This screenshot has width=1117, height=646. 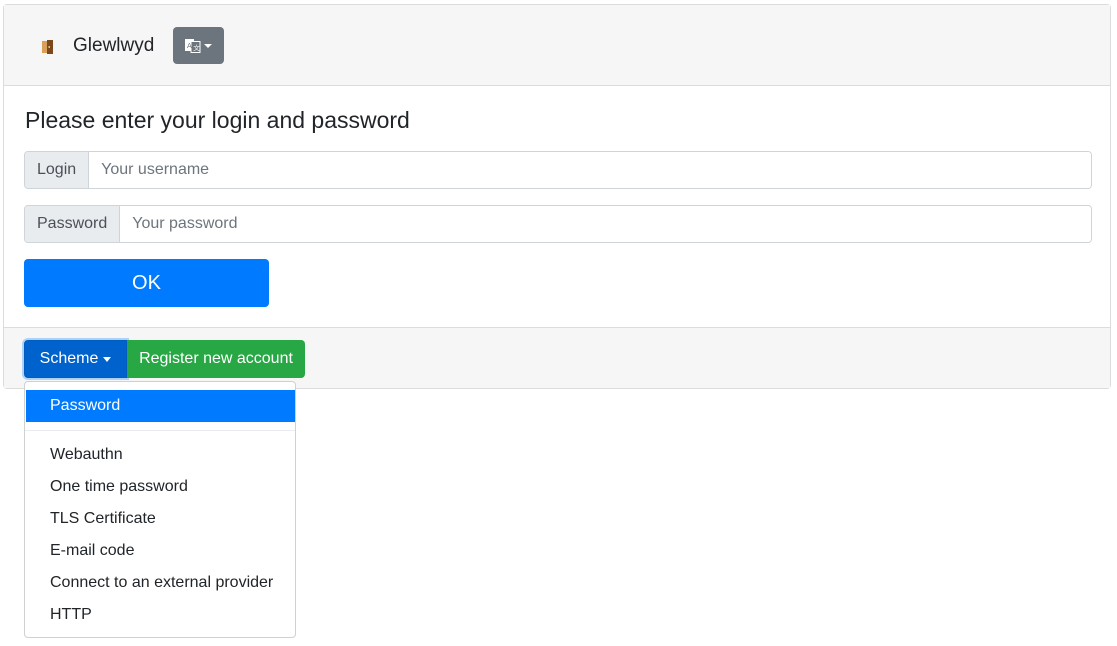 I want to click on card-header: Glewlwyd A 文, so click(x=557, y=45).